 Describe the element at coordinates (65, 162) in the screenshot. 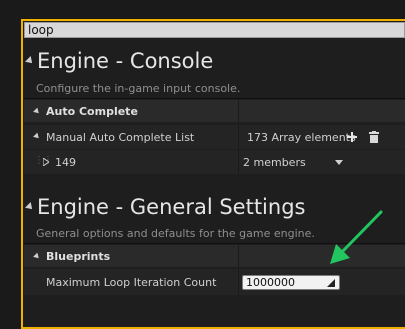

I see `array-index: 149` at that location.